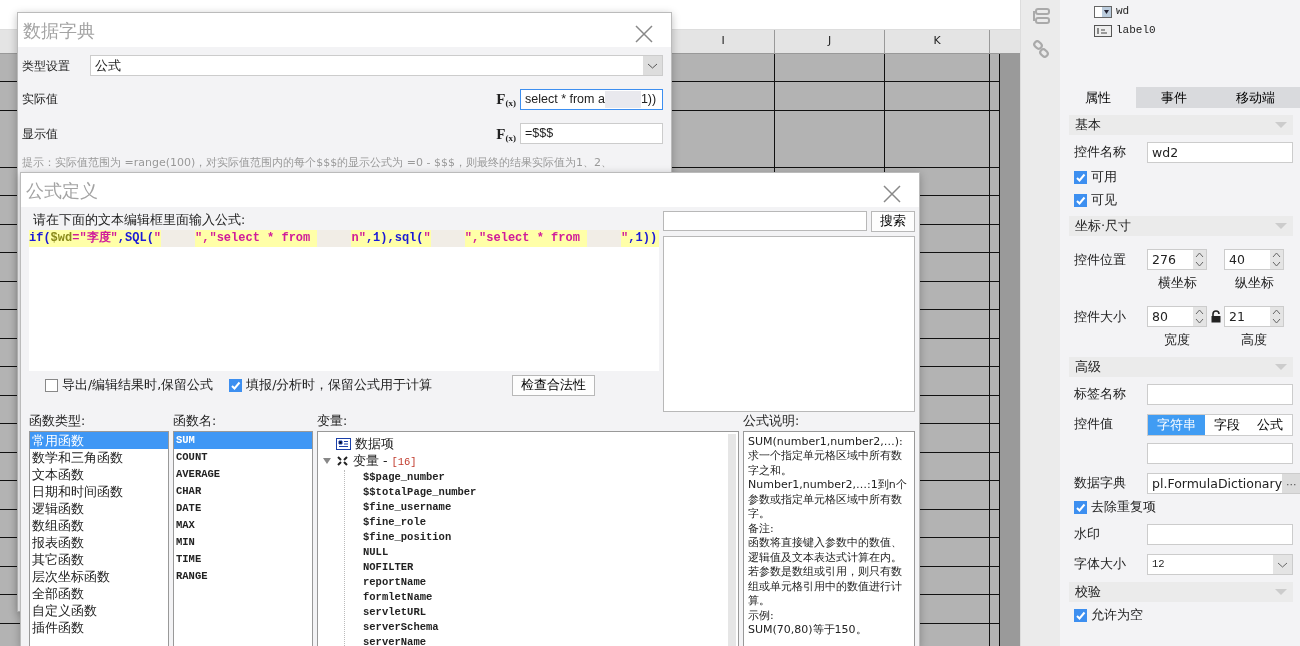 The width and height of the screenshot is (1300, 646). Describe the element at coordinates (544, 477) in the screenshot. I see `tree-item: $$page_number` at that location.